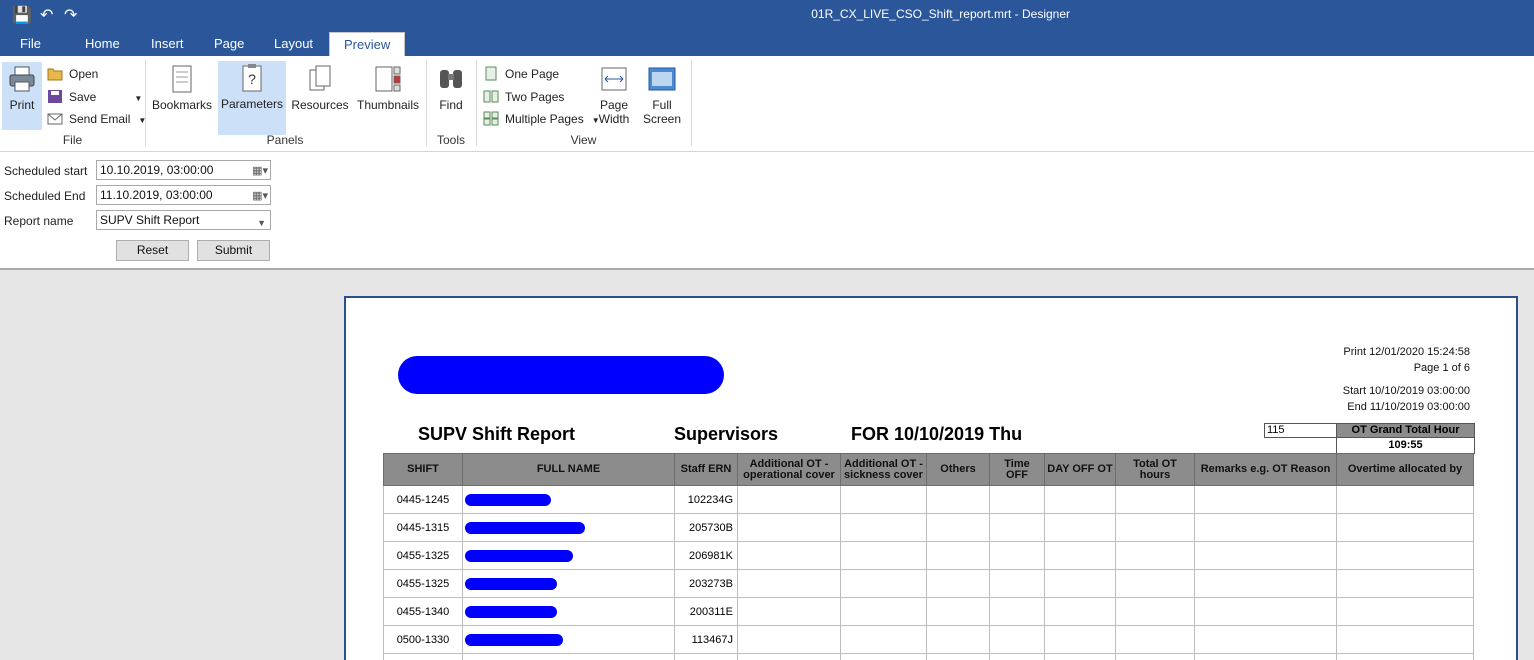 This screenshot has width=1534, height=660. Describe the element at coordinates (691, 103) in the screenshot. I see `group-divider` at that location.